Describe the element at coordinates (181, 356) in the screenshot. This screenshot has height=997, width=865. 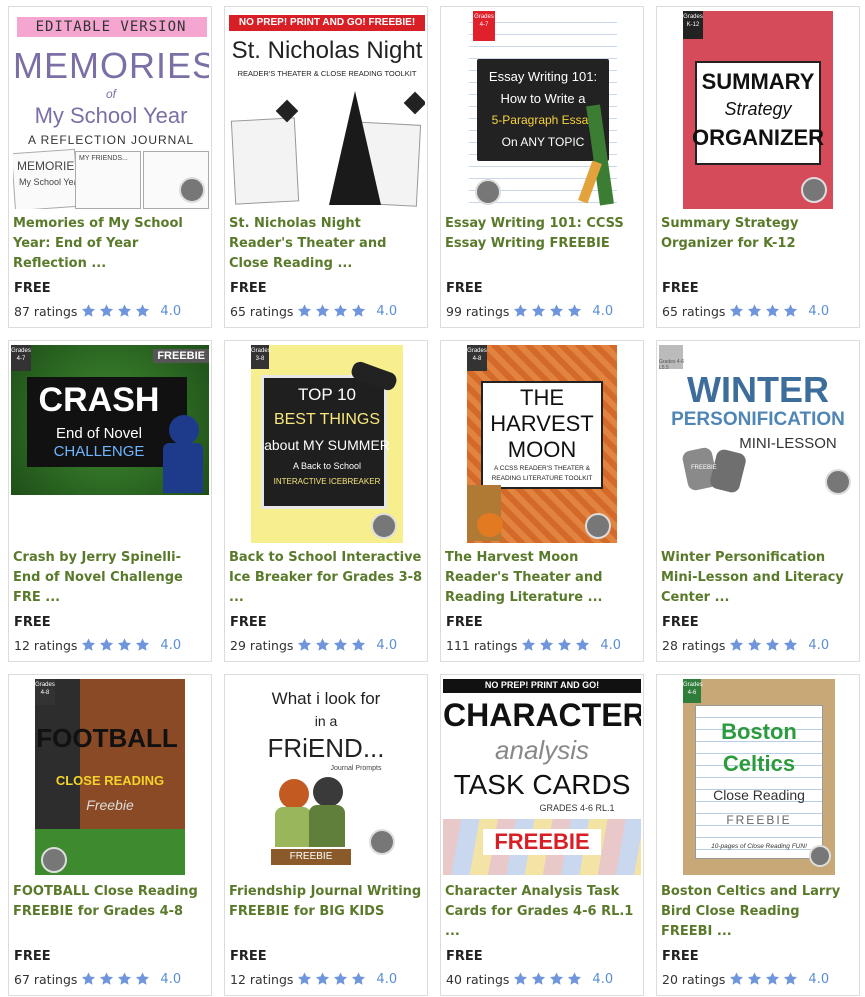
I see `cover-tag: FREEBIE` at that location.